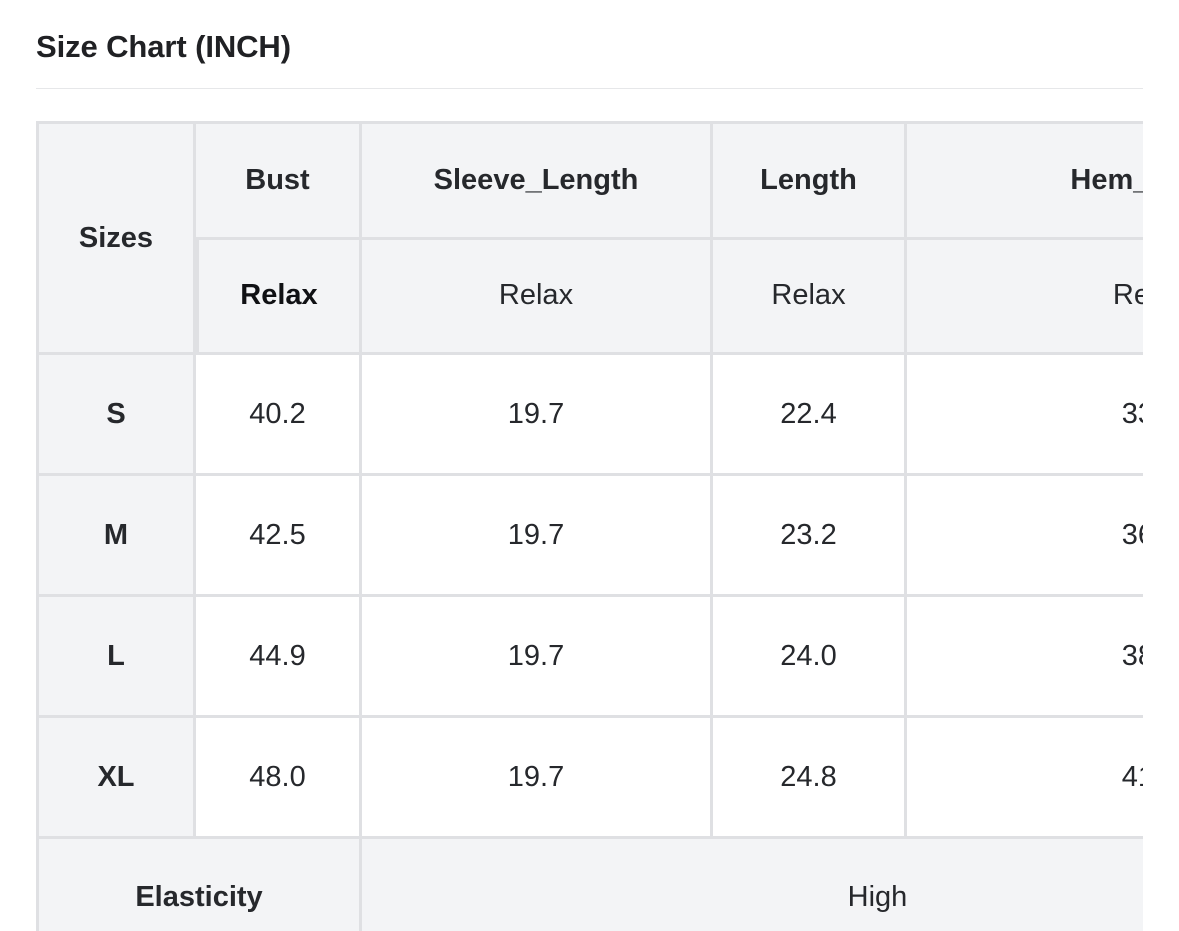 The width and height of the screenshot is (1179, 931). What do you see at coordinates (810, 180) in the screenshot?
I see `header-cell-length: Length` at bounding box center [810, 180].